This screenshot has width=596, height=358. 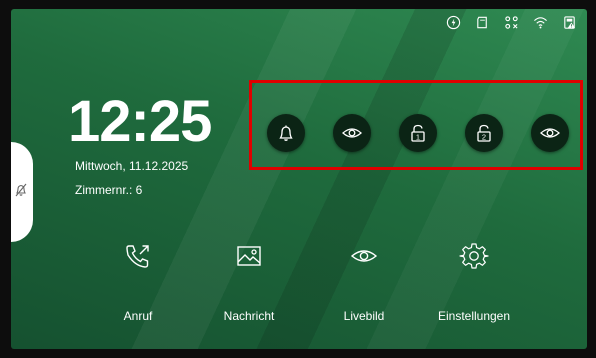 I want to click on mute-bell-icon, so click(x=21, y=190).